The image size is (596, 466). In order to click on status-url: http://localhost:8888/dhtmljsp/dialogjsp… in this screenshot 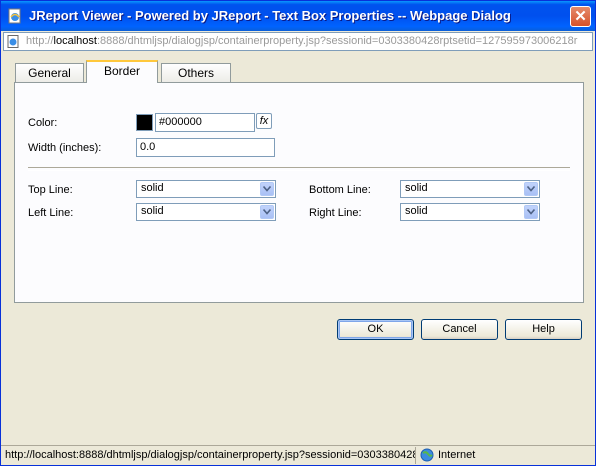, I will do `click(210, 455)`.